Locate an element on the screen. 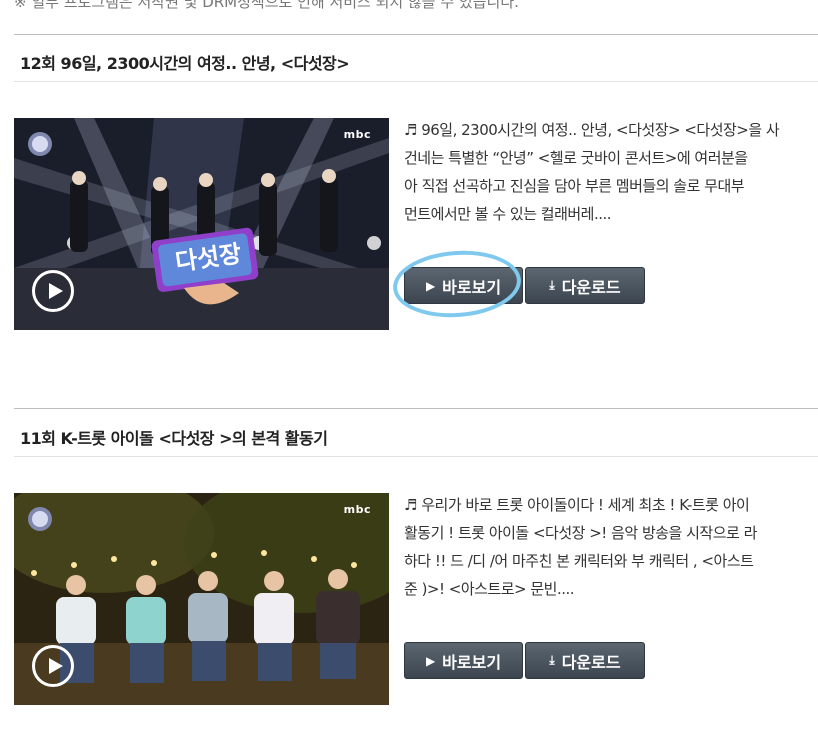 The image size is (818, 742). description-line: ♬ 우리가 바로 트롯 아이돌이다 ! 세계 최초 ! K-트롯 아이 is located at coordinates (577, 505).